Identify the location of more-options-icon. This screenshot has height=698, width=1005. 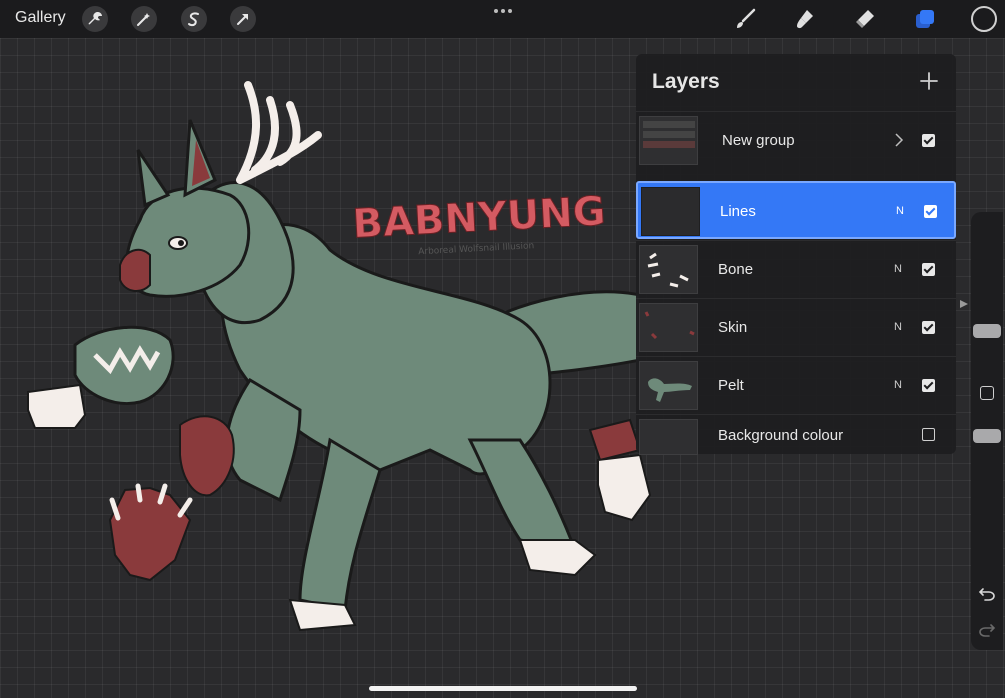
(503, 11).